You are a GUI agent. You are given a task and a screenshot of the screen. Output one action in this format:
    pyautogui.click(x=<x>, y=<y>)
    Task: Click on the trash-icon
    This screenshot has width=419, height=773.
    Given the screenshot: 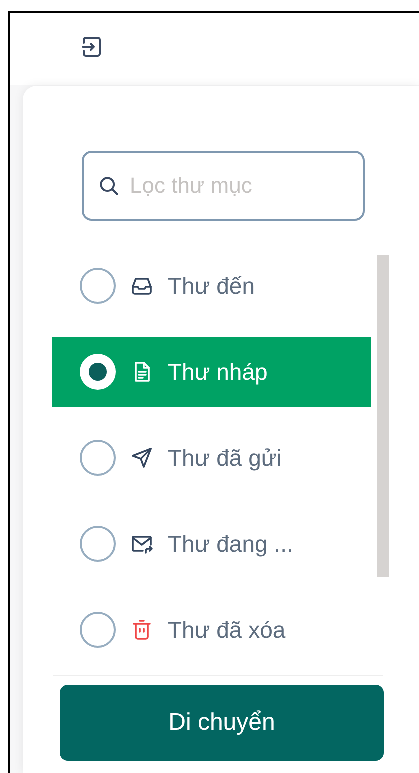 What is the action you would take?
    pyautogui.click(x=142, y=630)
    